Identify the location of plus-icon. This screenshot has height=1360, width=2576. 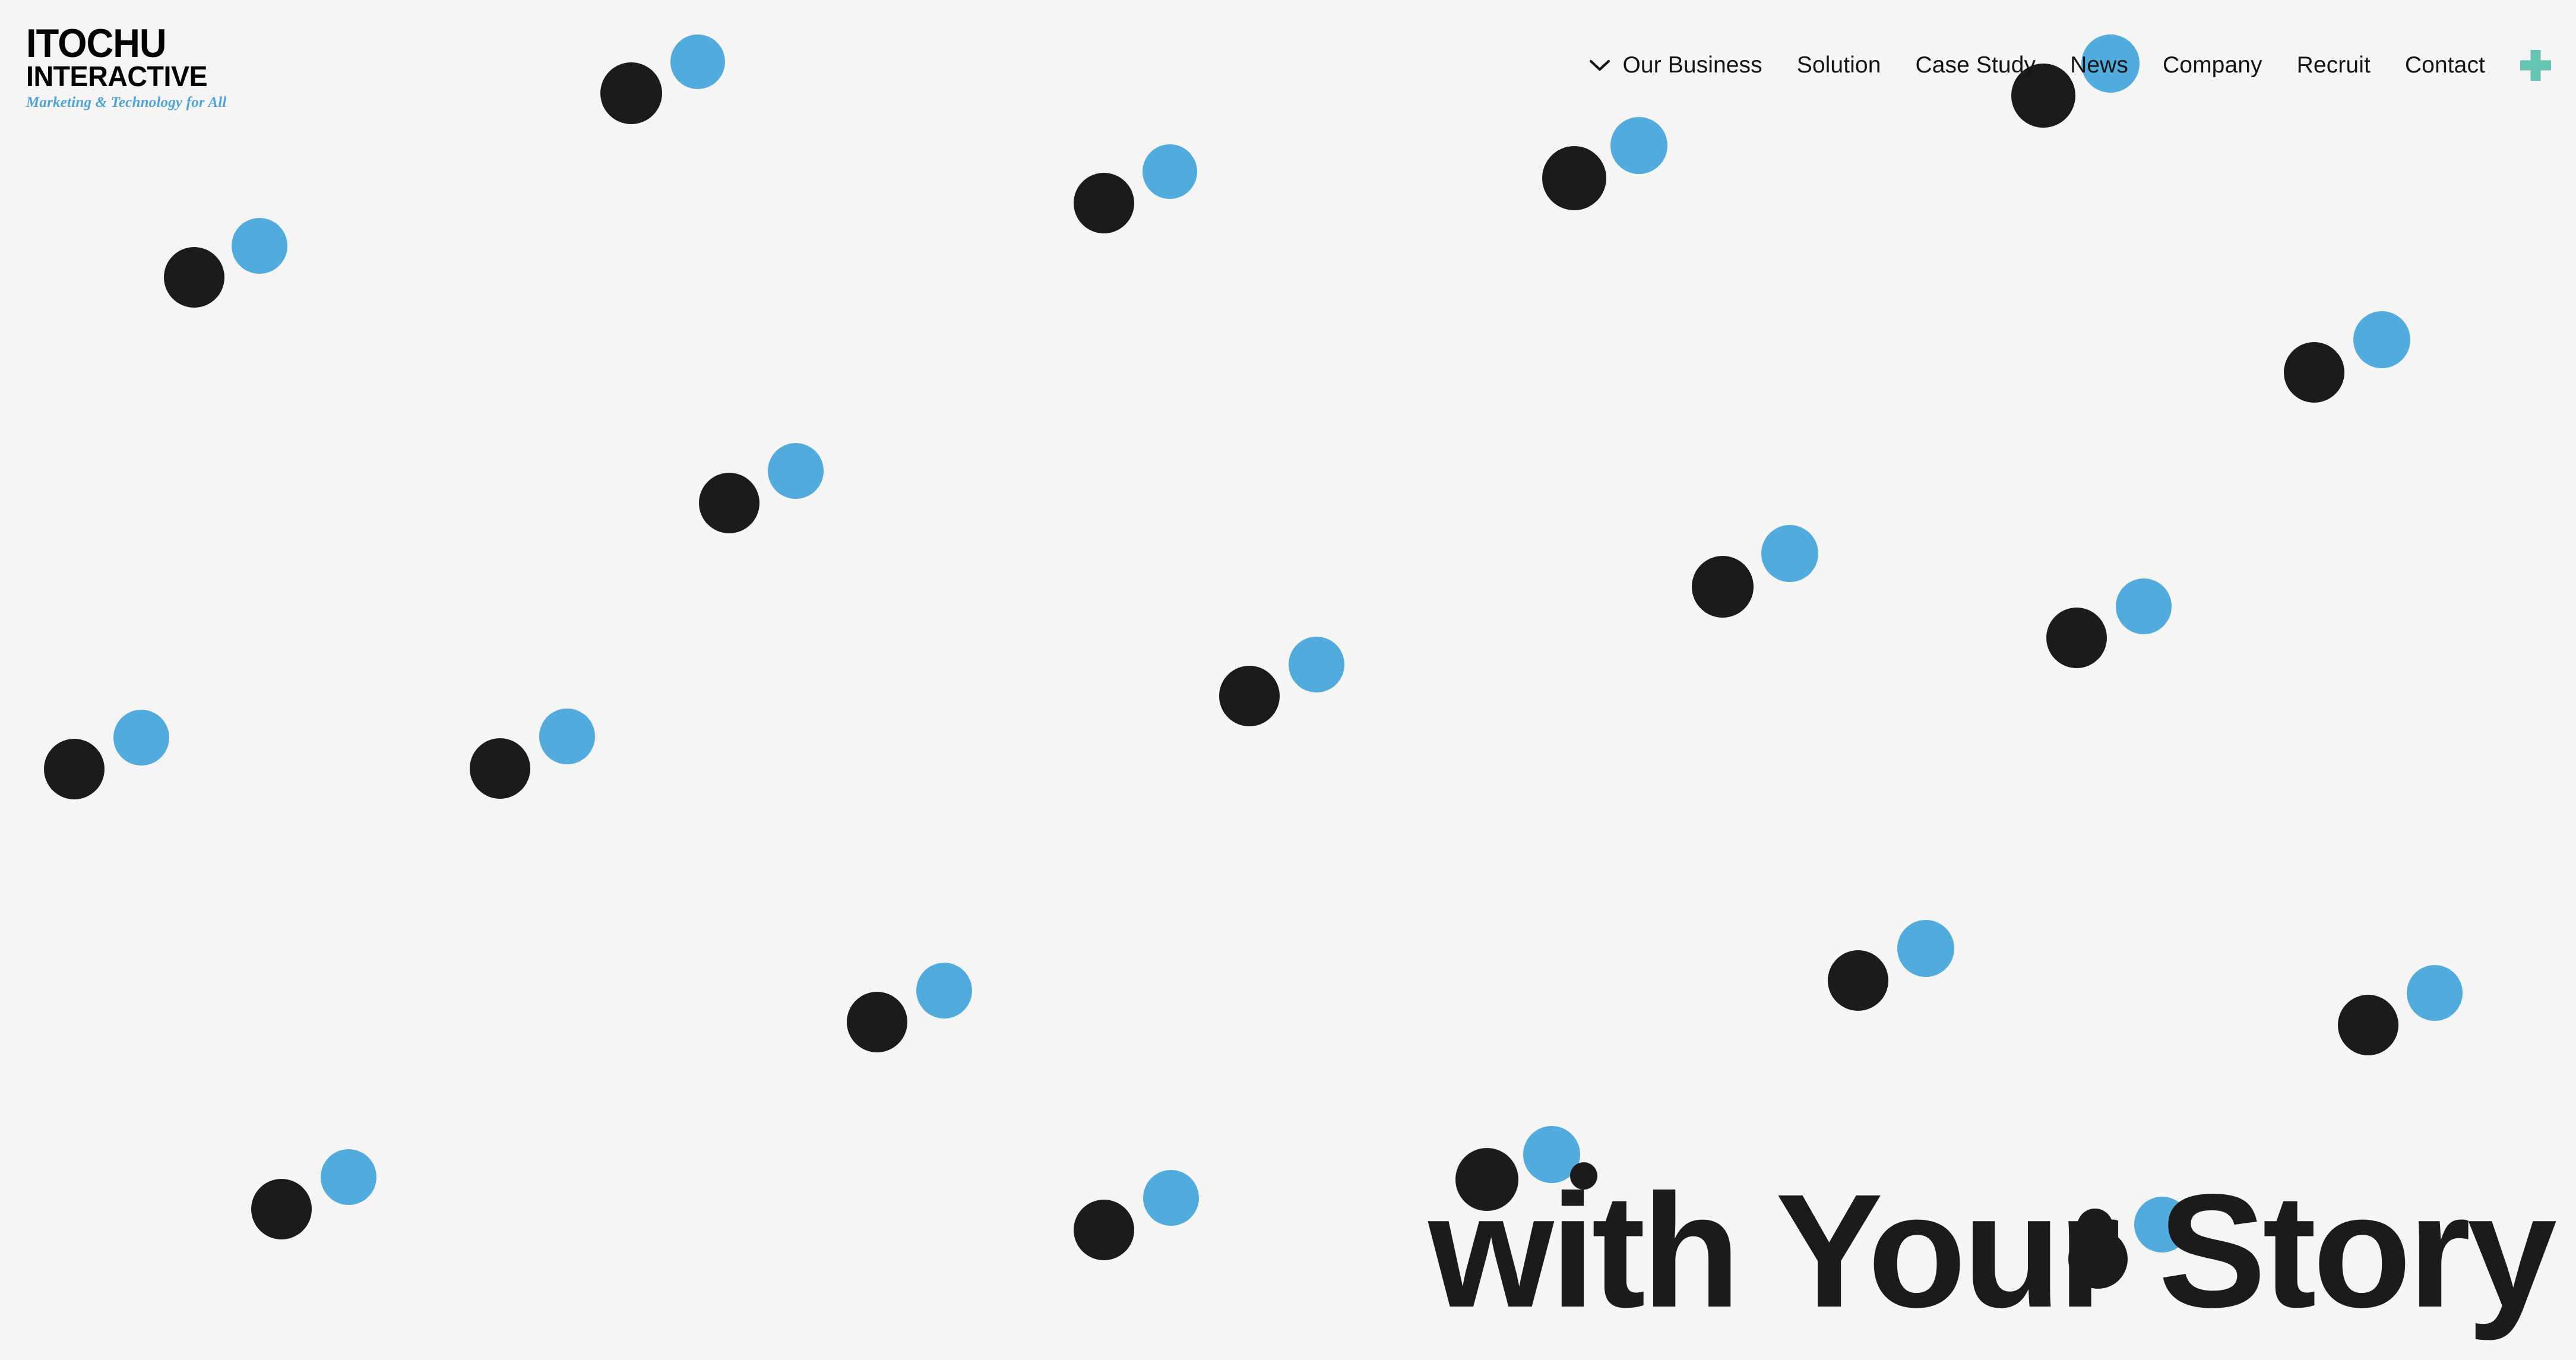
(2535, 66).